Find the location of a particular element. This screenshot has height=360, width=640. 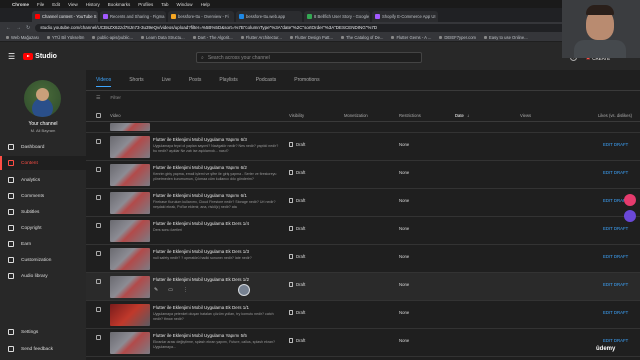

column-likes: Likes (vs. dislikes) is located at coordinates (615, 115).